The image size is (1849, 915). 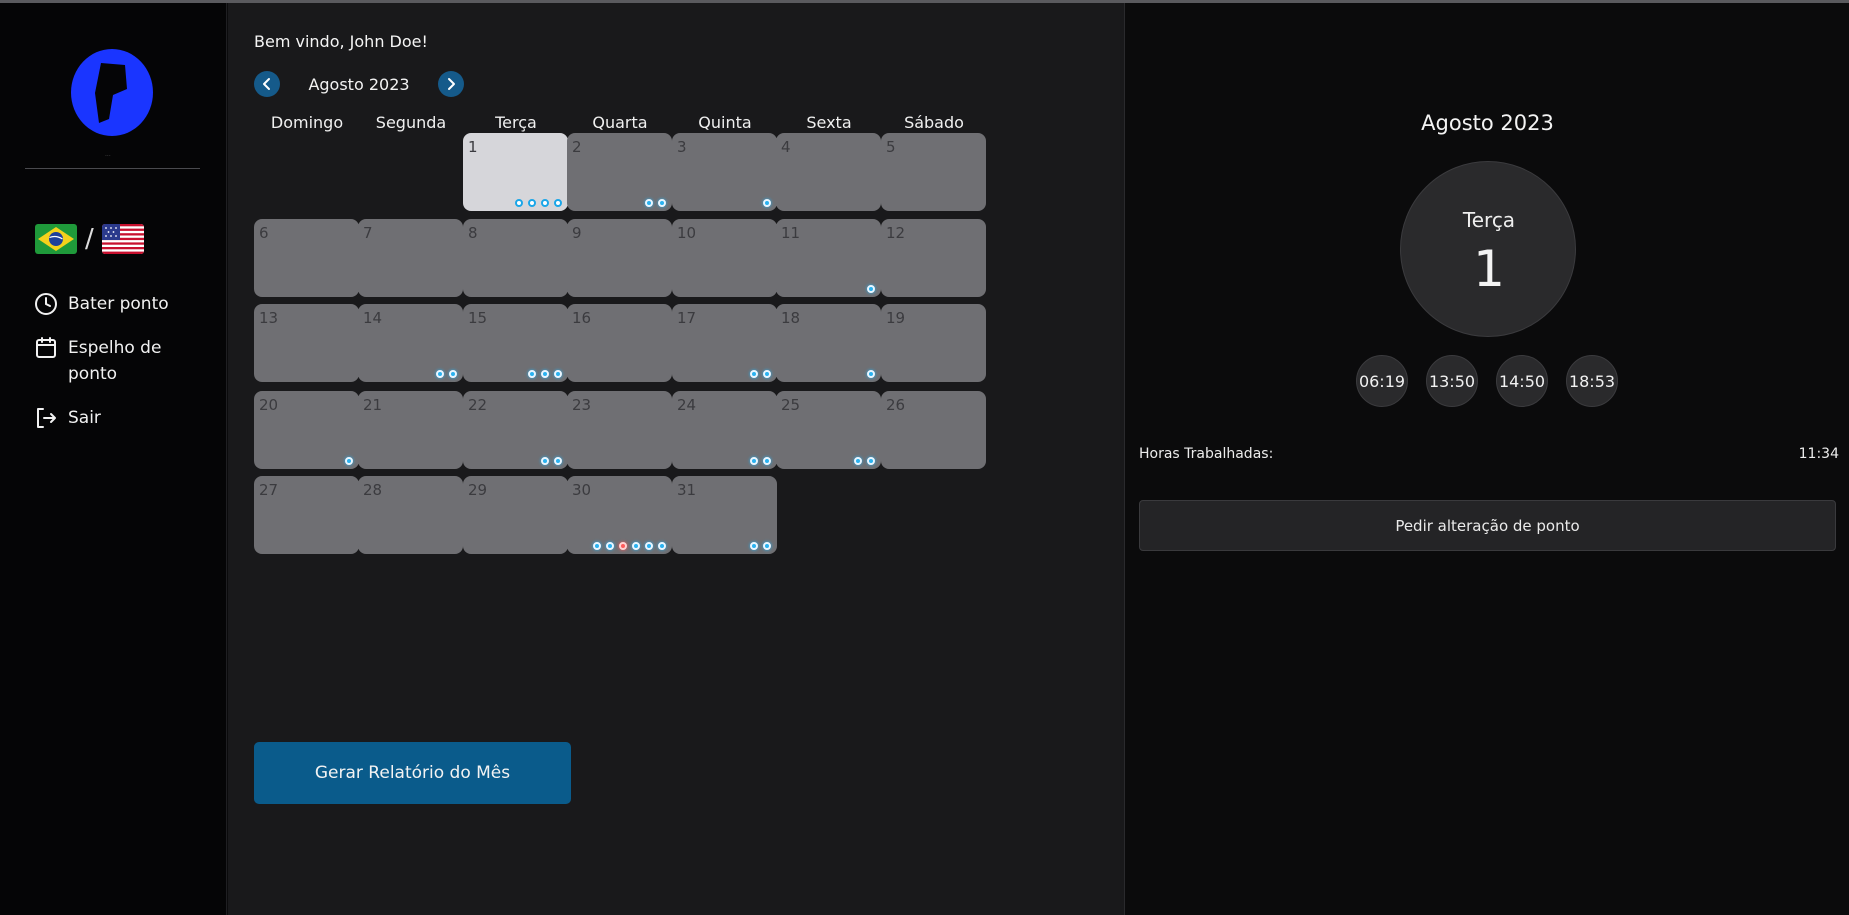 I want to click on calendar-day: 21, so click(x=410, y=430).